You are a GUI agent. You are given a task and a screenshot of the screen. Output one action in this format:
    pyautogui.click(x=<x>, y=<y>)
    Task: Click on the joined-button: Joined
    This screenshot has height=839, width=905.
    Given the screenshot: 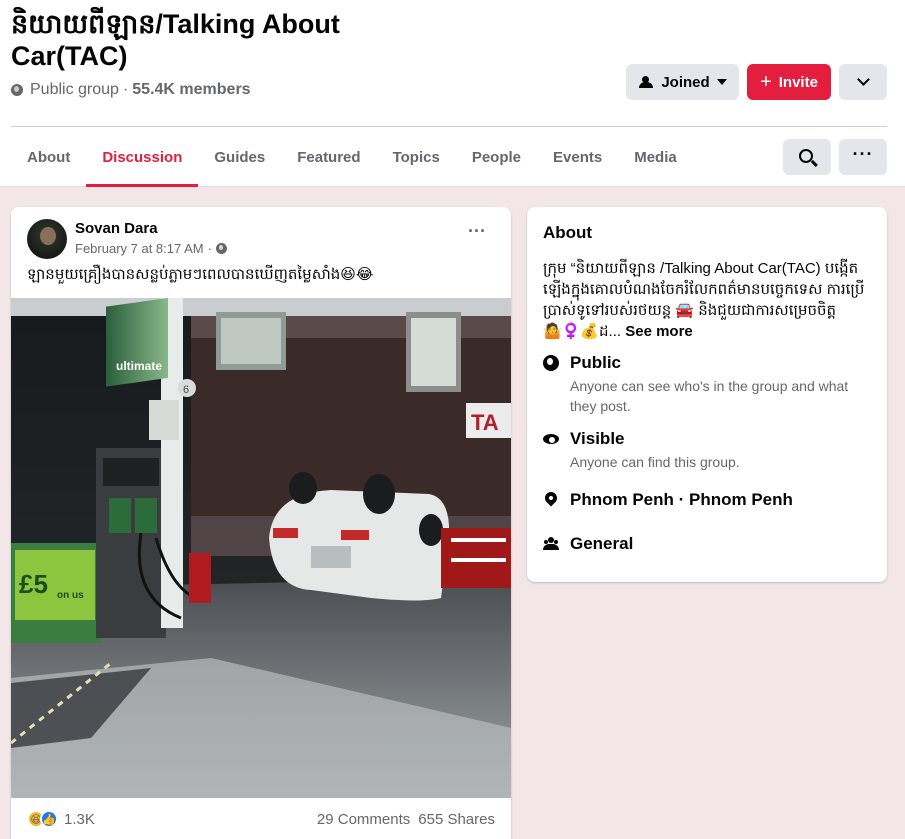 What is the action you would take?
    pyautogui.click(x=682, y=82)
    